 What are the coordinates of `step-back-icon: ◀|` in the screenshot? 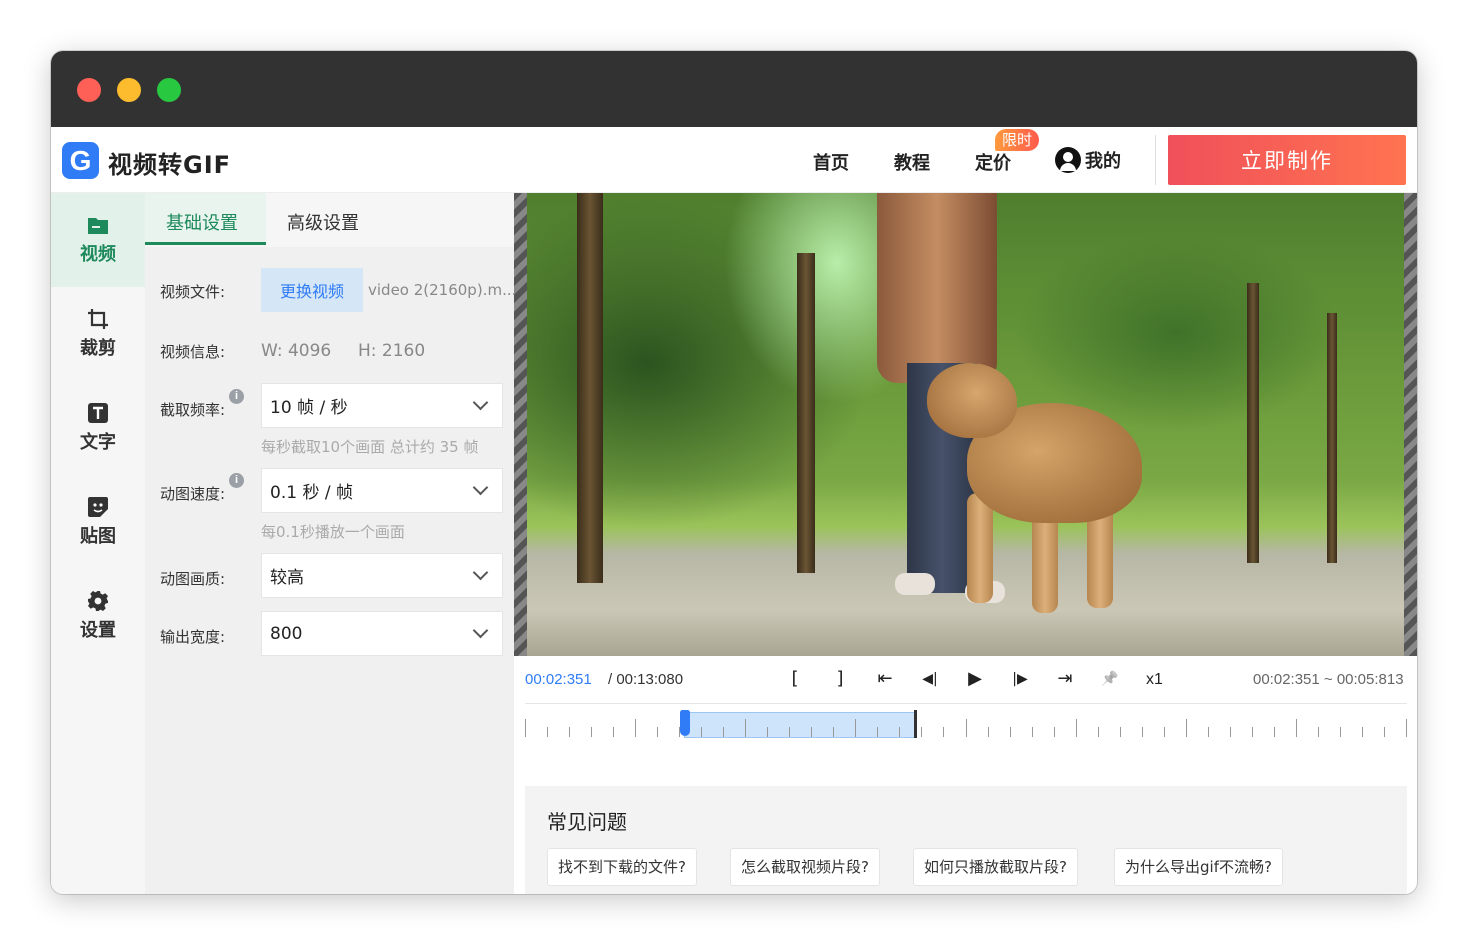 It's located at (930, 679).